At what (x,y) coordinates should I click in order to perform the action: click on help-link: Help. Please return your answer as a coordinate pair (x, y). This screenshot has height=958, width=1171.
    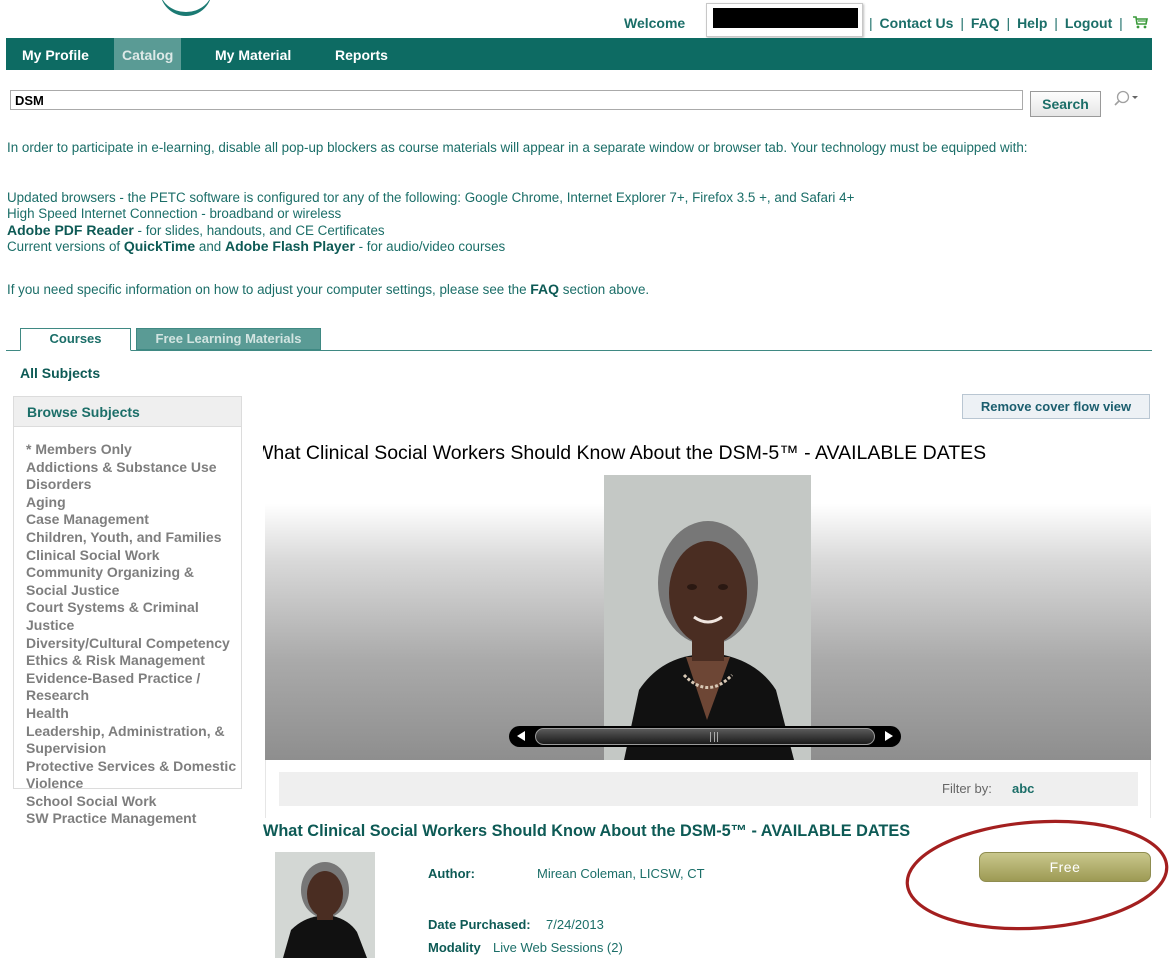
    Looking at the image, I should click on (1032, 23).